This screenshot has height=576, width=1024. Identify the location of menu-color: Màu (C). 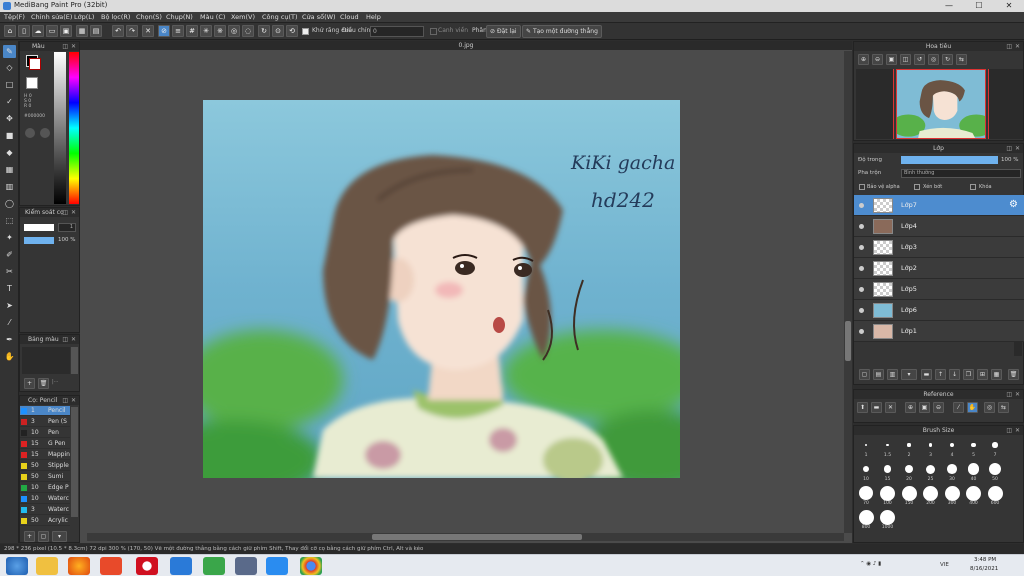
(212, 17).